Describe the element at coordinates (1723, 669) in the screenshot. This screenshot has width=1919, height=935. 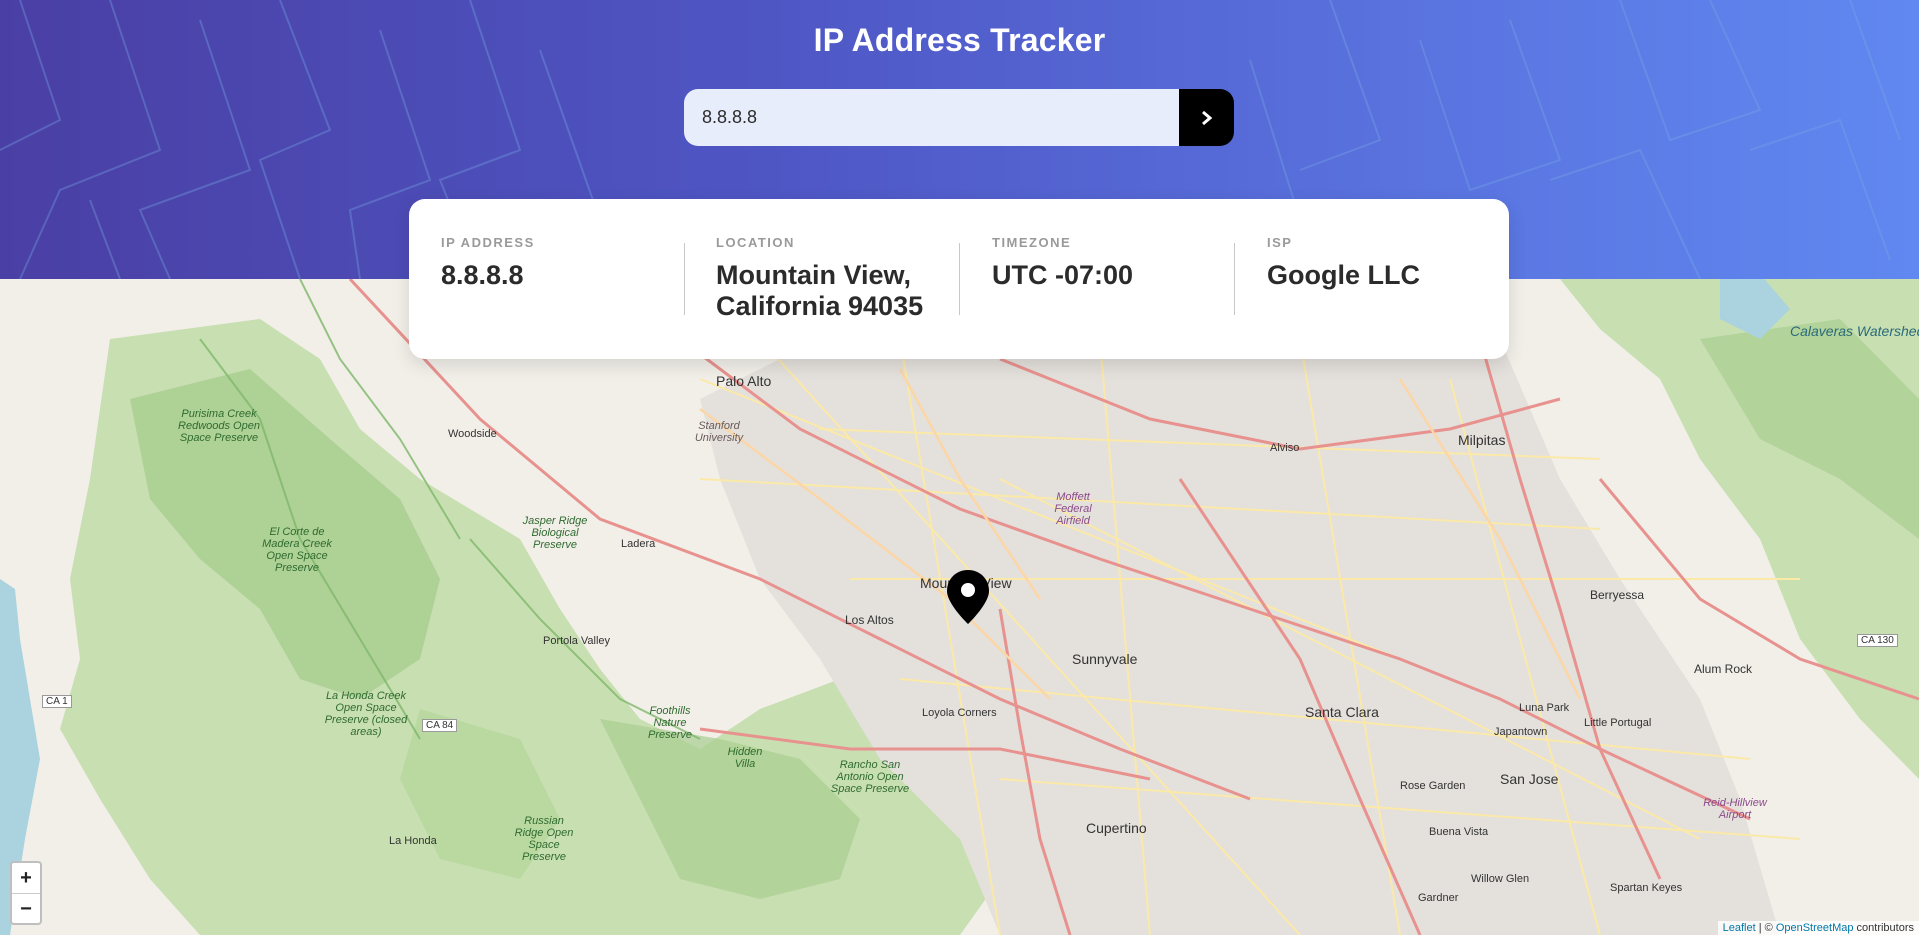
I see `map-label-alum-rock: Alum Rock` at that location.